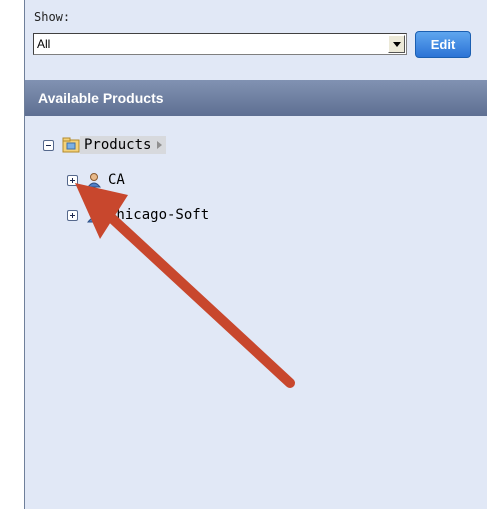 Image resolution: width=487 pixels, height=509 pixels. What do you see at coordinates (44, 44) in the screenshot?
I see `show-select-value: All` at bounding box center [44, 44].